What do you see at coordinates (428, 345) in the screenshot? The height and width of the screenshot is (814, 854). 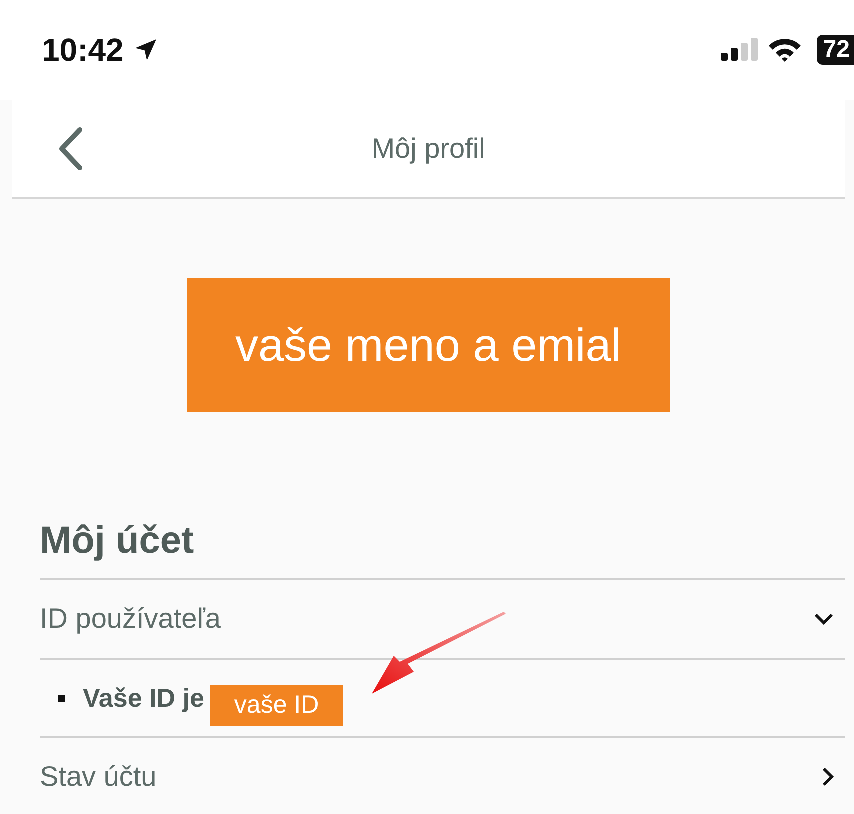 I see `annotation-label: vaše meno a emial` at bounding box center [428, 345].